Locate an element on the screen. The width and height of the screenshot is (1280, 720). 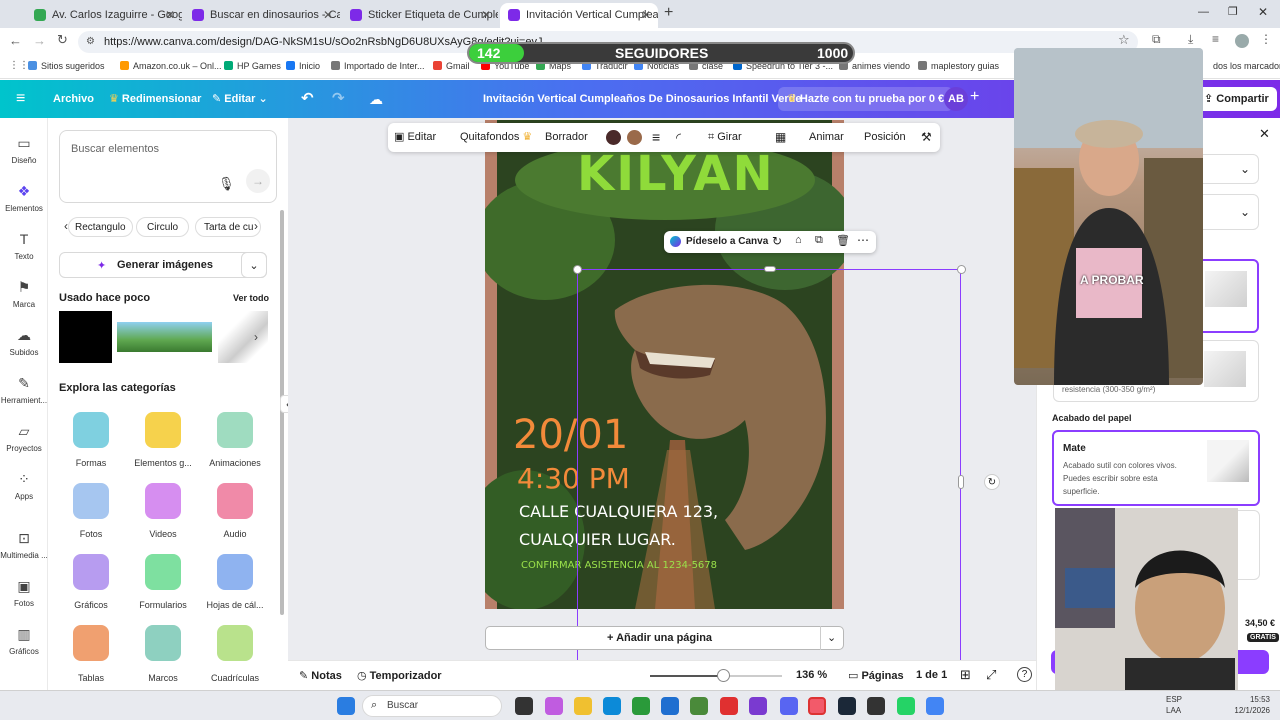
rail-apps: ⁘ Apps is located at coordinates (24, 485).